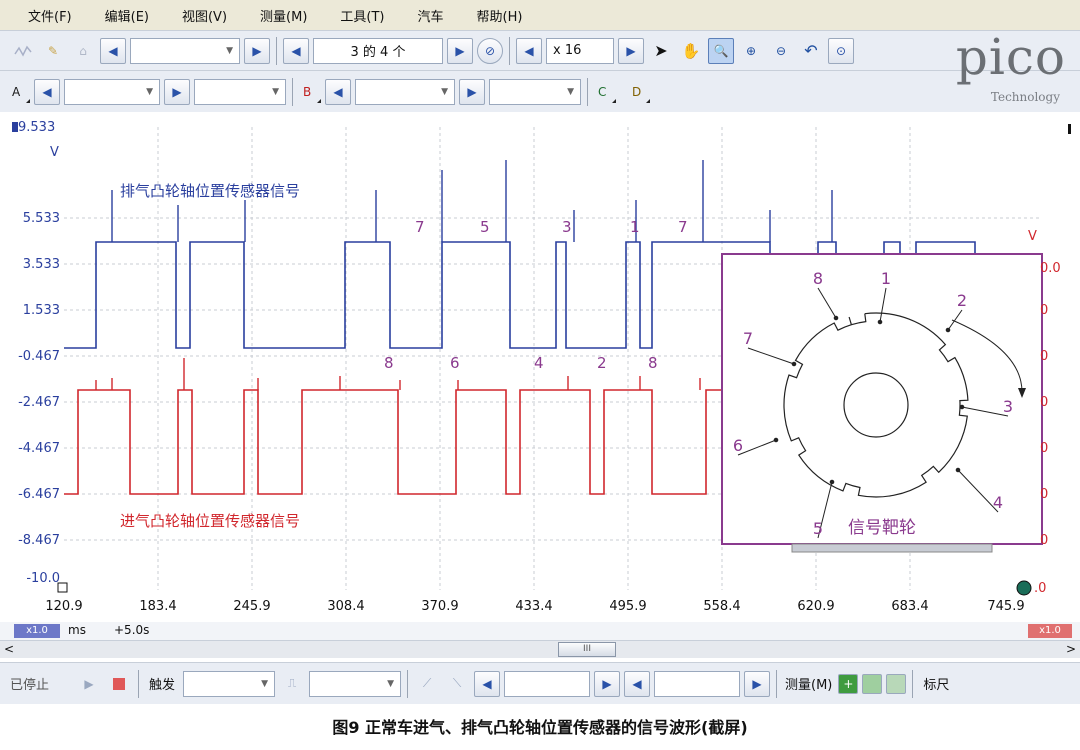  What do you see at coordinates (460, 50) in the screenshot?
I see `next-buffer-button: ▶` at bounding box center [460, 50].